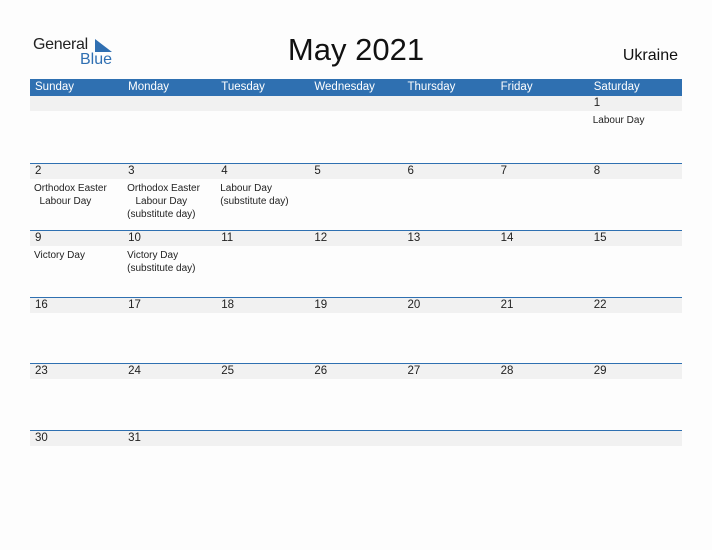  Describe the element at coordinates (542, 192) in the screenshot. I see `day-cell: 7` at that location.